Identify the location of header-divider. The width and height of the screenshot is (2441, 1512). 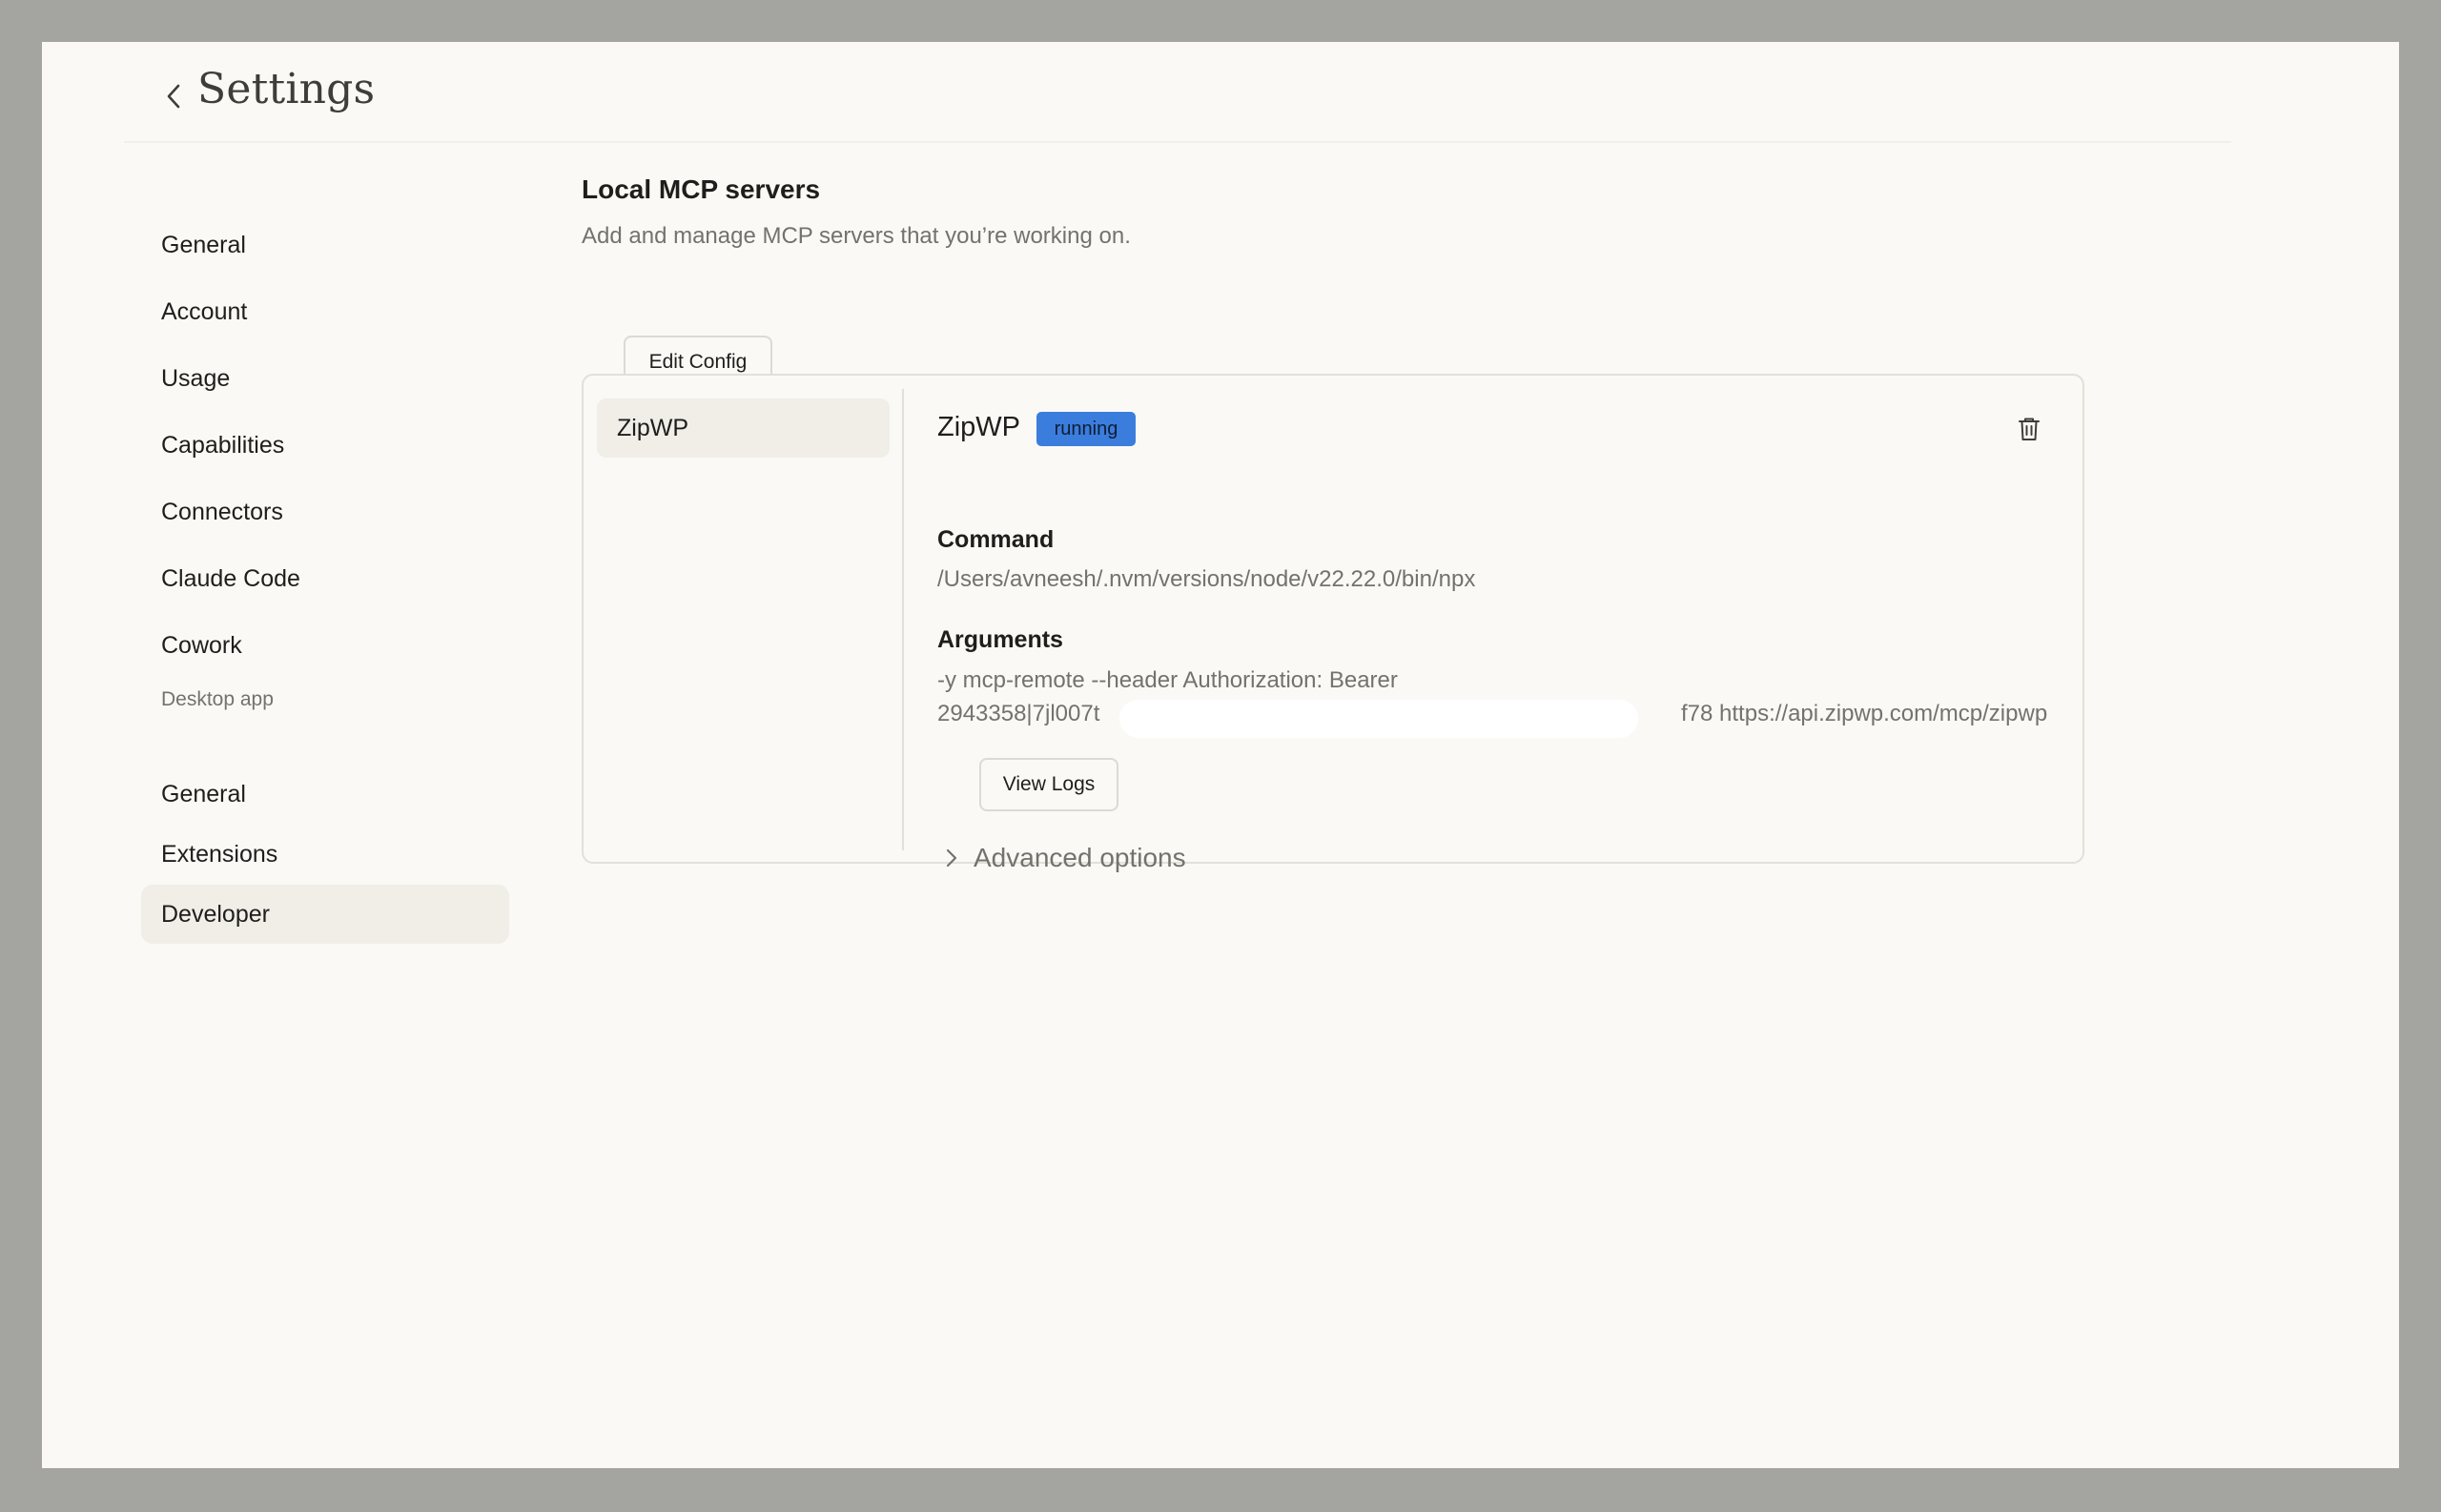
(1177, 142).